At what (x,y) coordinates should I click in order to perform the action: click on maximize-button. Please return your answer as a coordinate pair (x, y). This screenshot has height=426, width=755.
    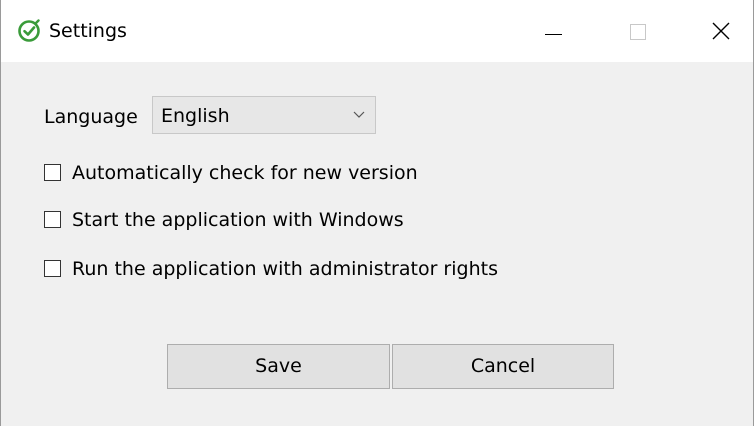
    Looking at the image, I should click on (640, 31).